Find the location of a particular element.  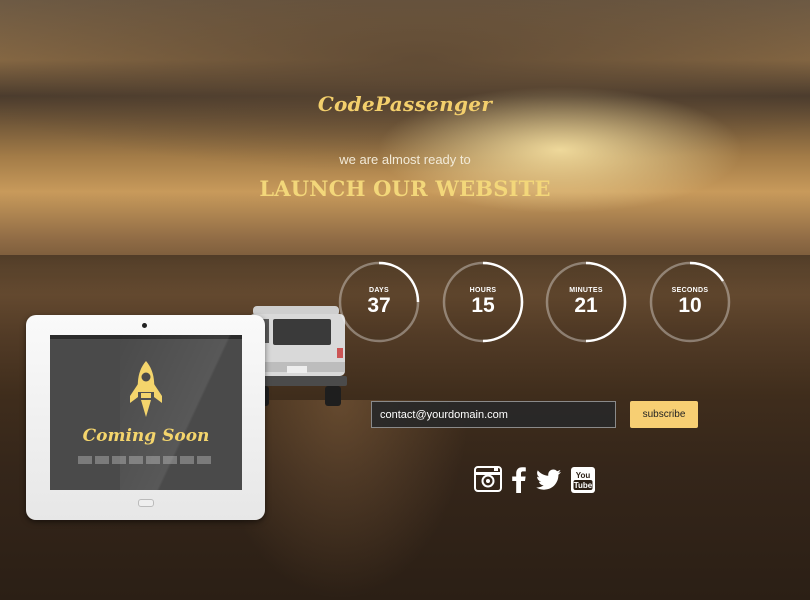

countdown-hours: HOURS 15 is located at coordinates (483, 302).